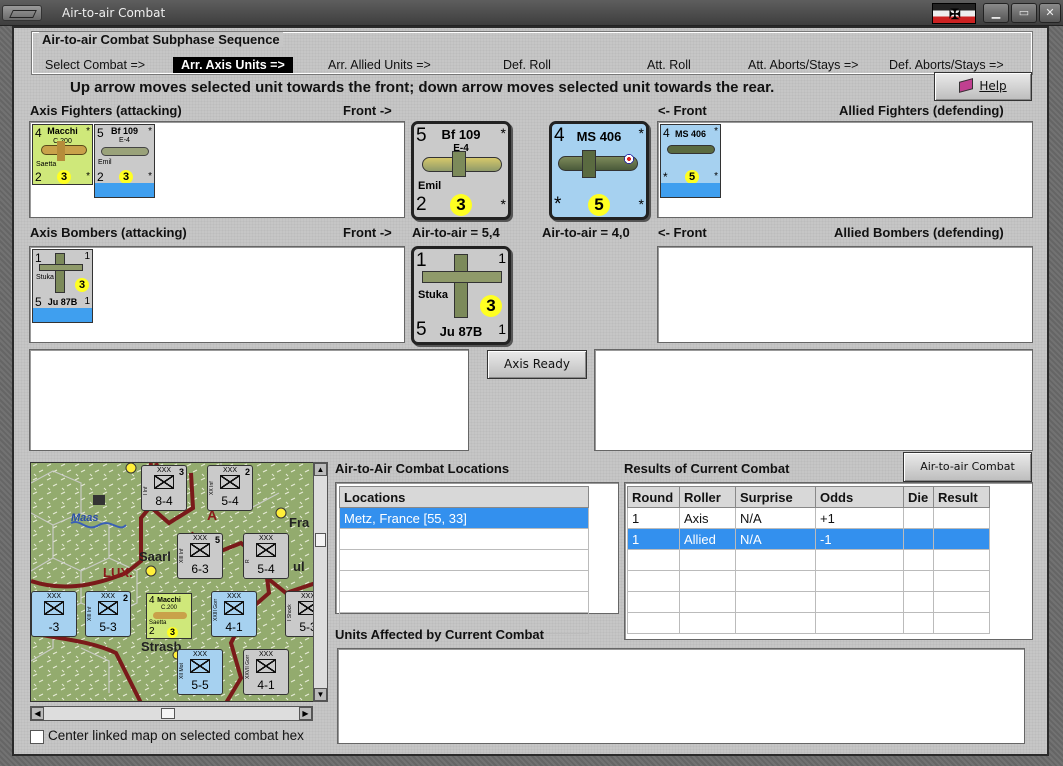 The height and width of the screenshot is (766, 1063). I want to click on vertical-scroll-thumb, so click(320, 540).